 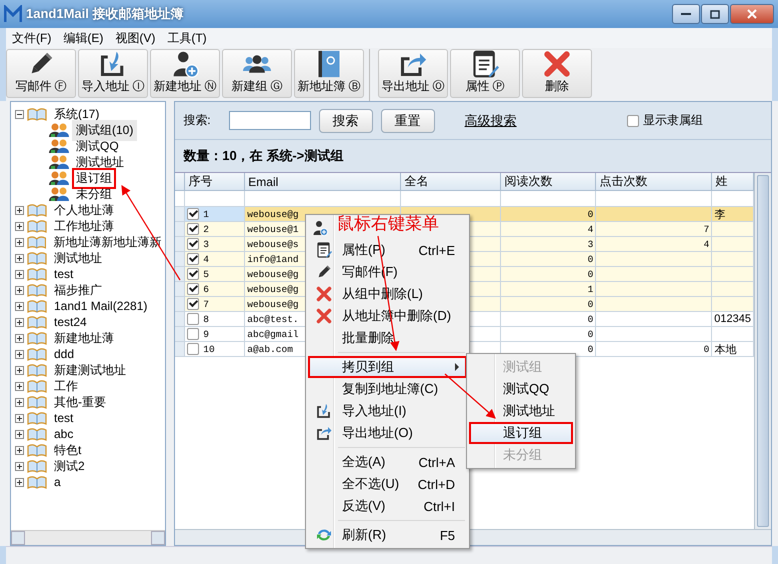 I want to click on menu-item: 全选(A) Ctrl+A, so click(x=387, y=462).